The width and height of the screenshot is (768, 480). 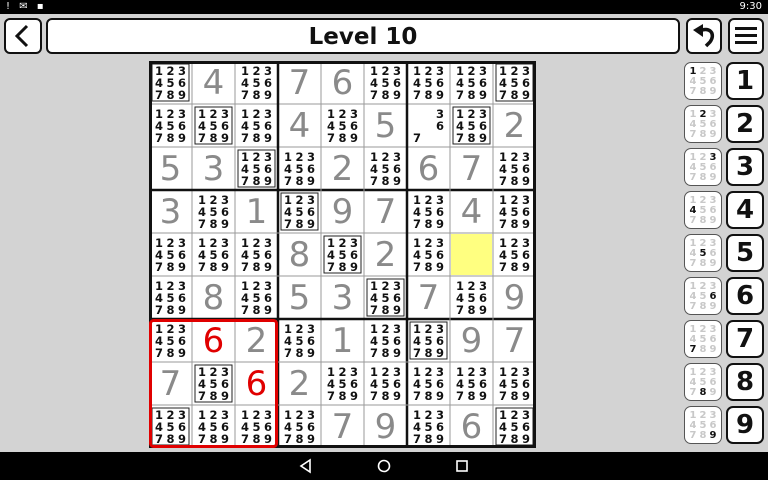 What do you see at coordinates (703, 167) in the screenshot?
I see `candidate-key-3: 123456789` at bounding box center [703, 167].